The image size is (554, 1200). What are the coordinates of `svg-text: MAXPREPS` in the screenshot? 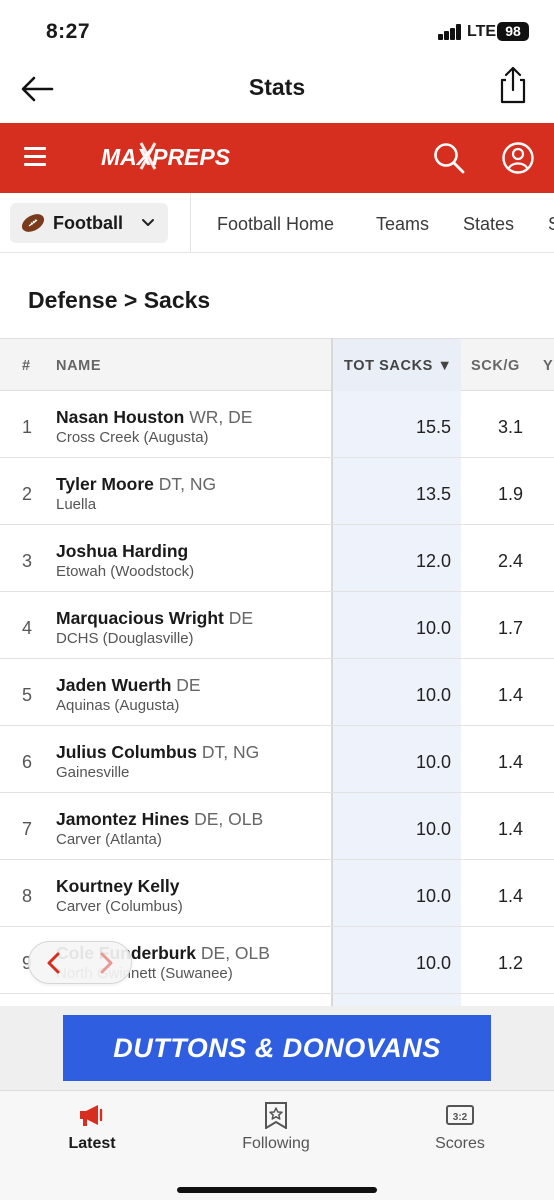 It's located at (166, 157).